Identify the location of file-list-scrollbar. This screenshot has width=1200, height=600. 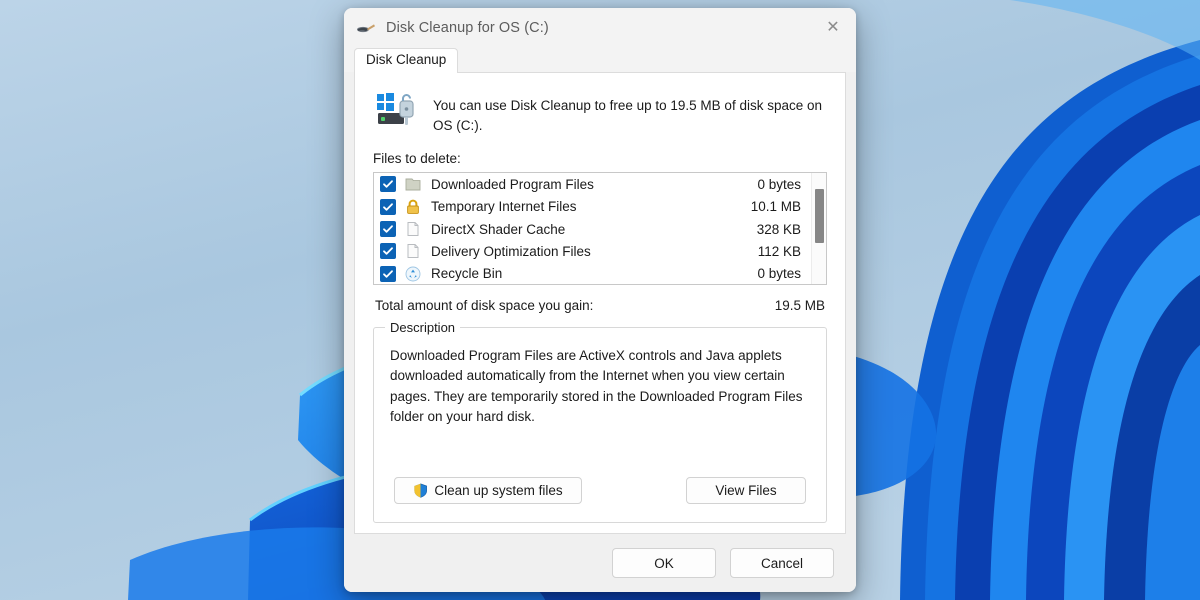
(818, 229).